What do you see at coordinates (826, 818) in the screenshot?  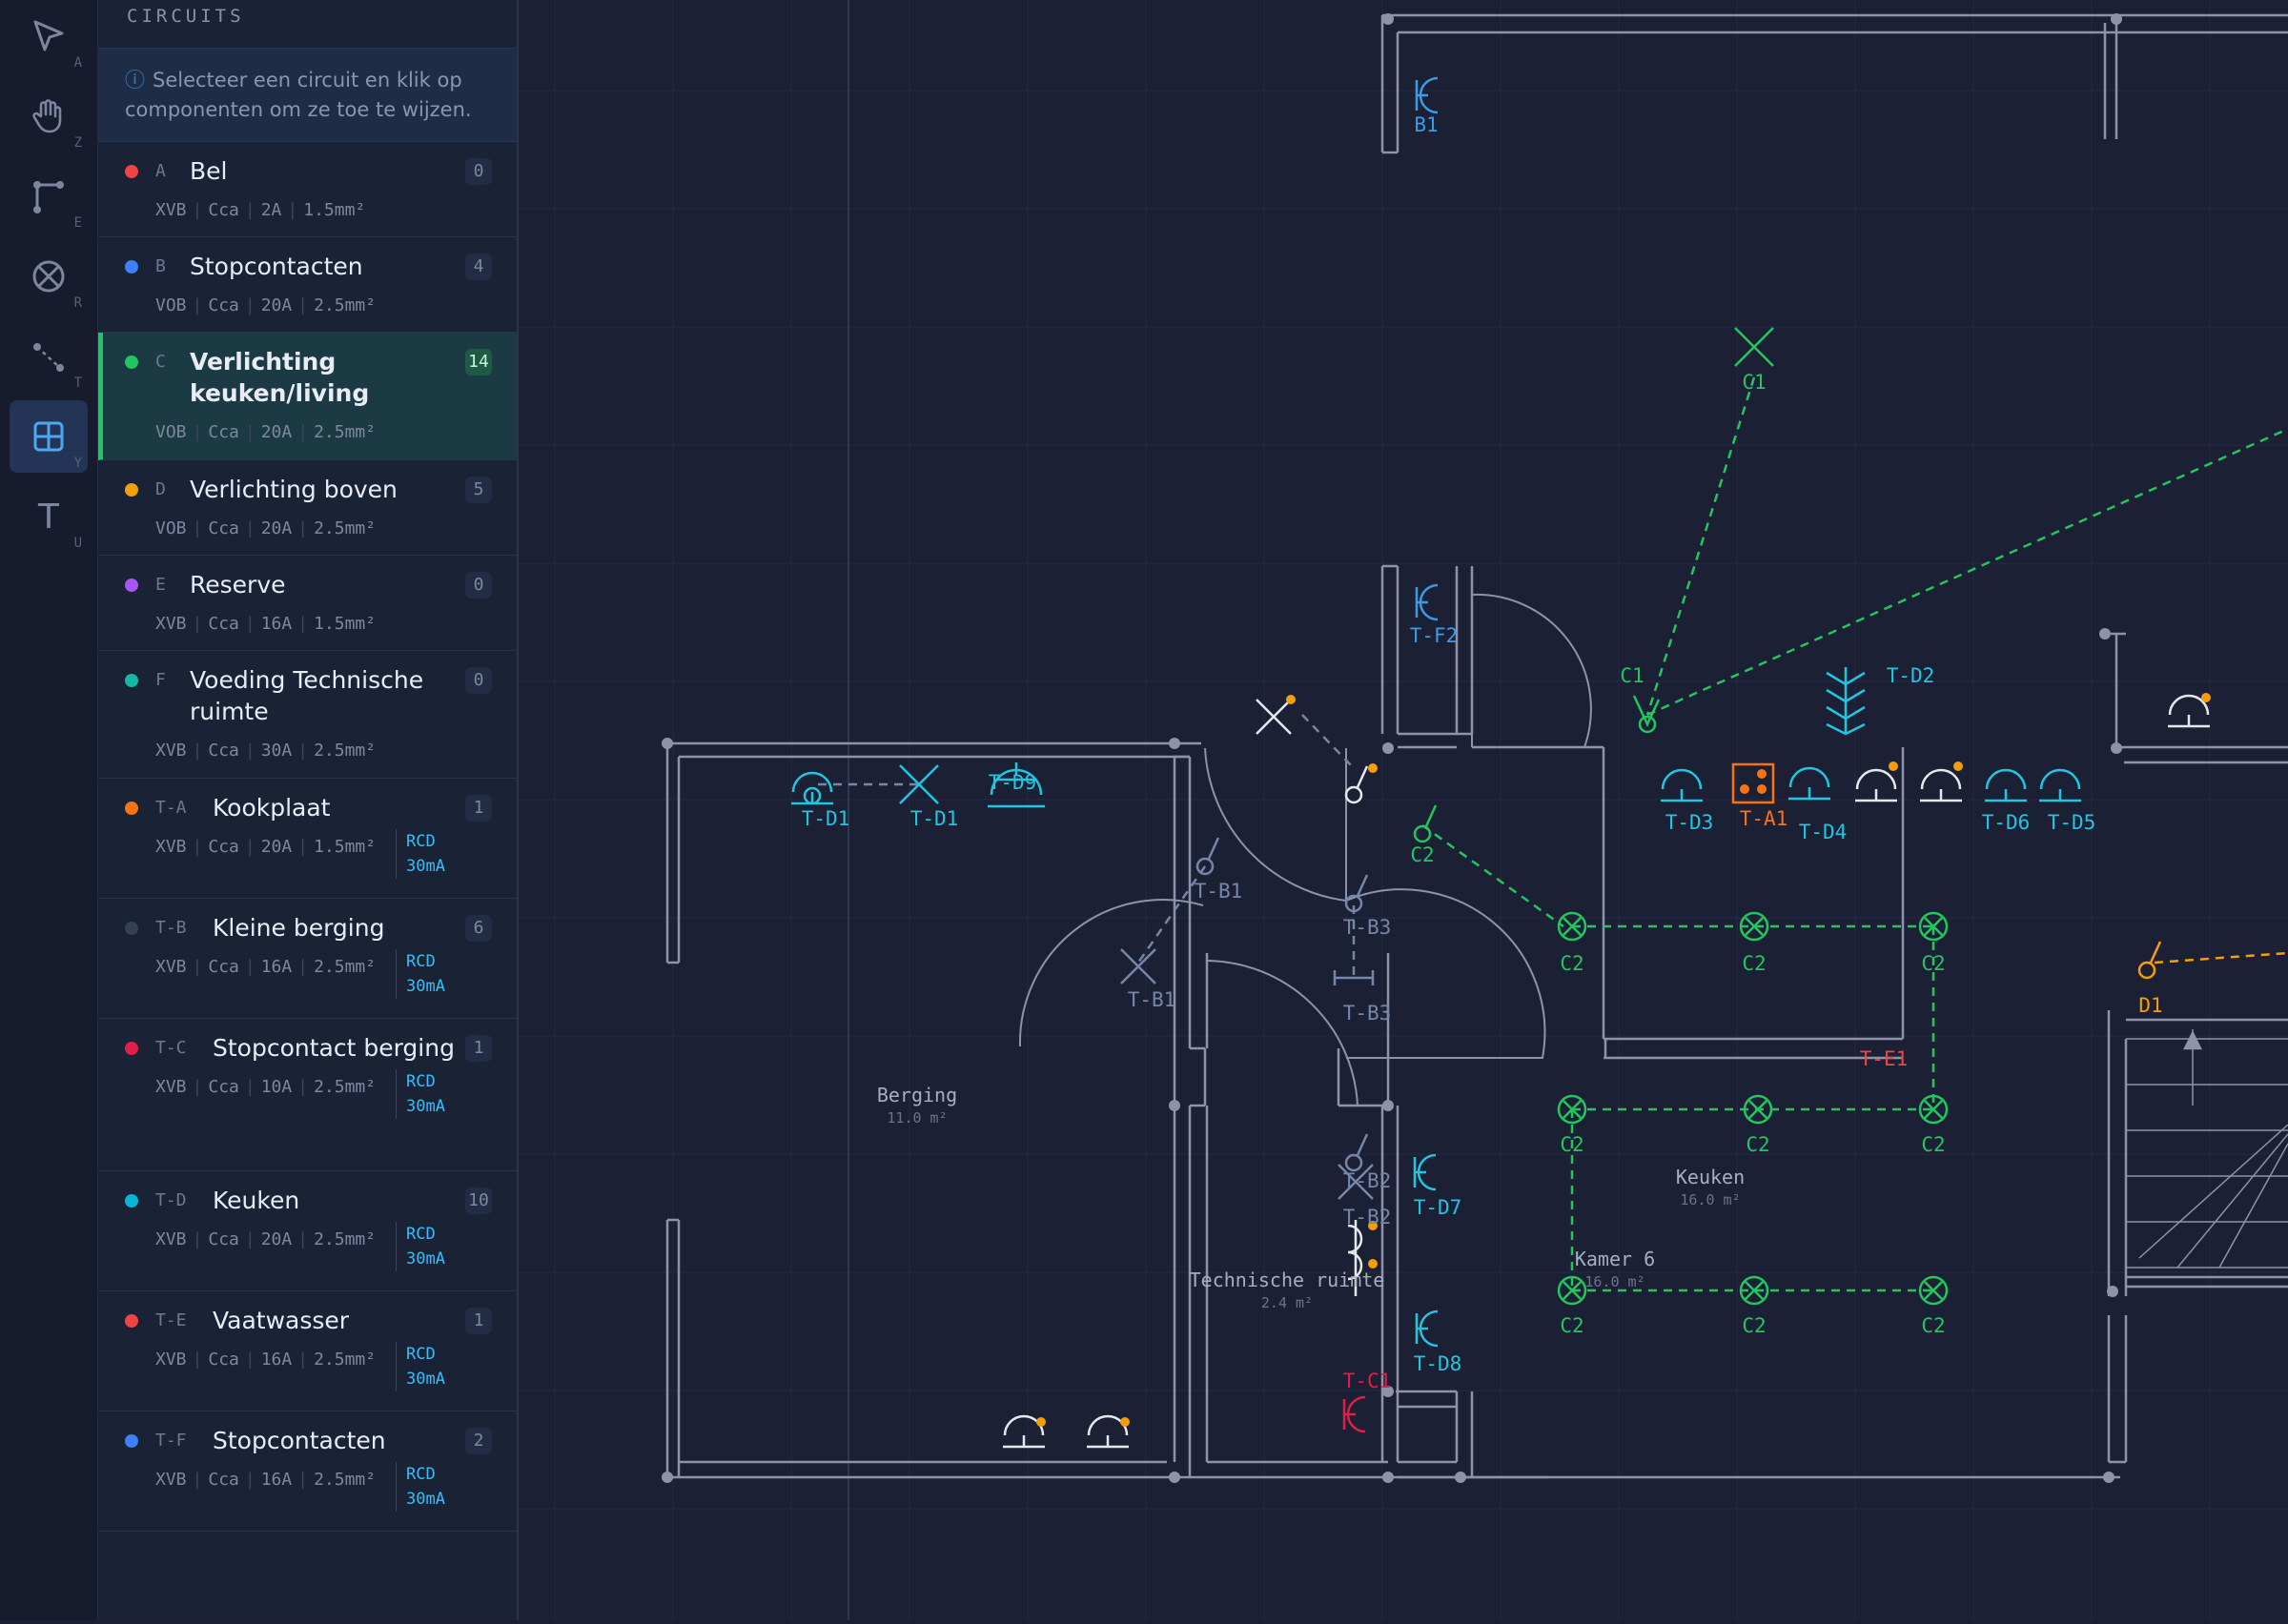 I see `component-label: T-D1` at bounding box center [826, 818].